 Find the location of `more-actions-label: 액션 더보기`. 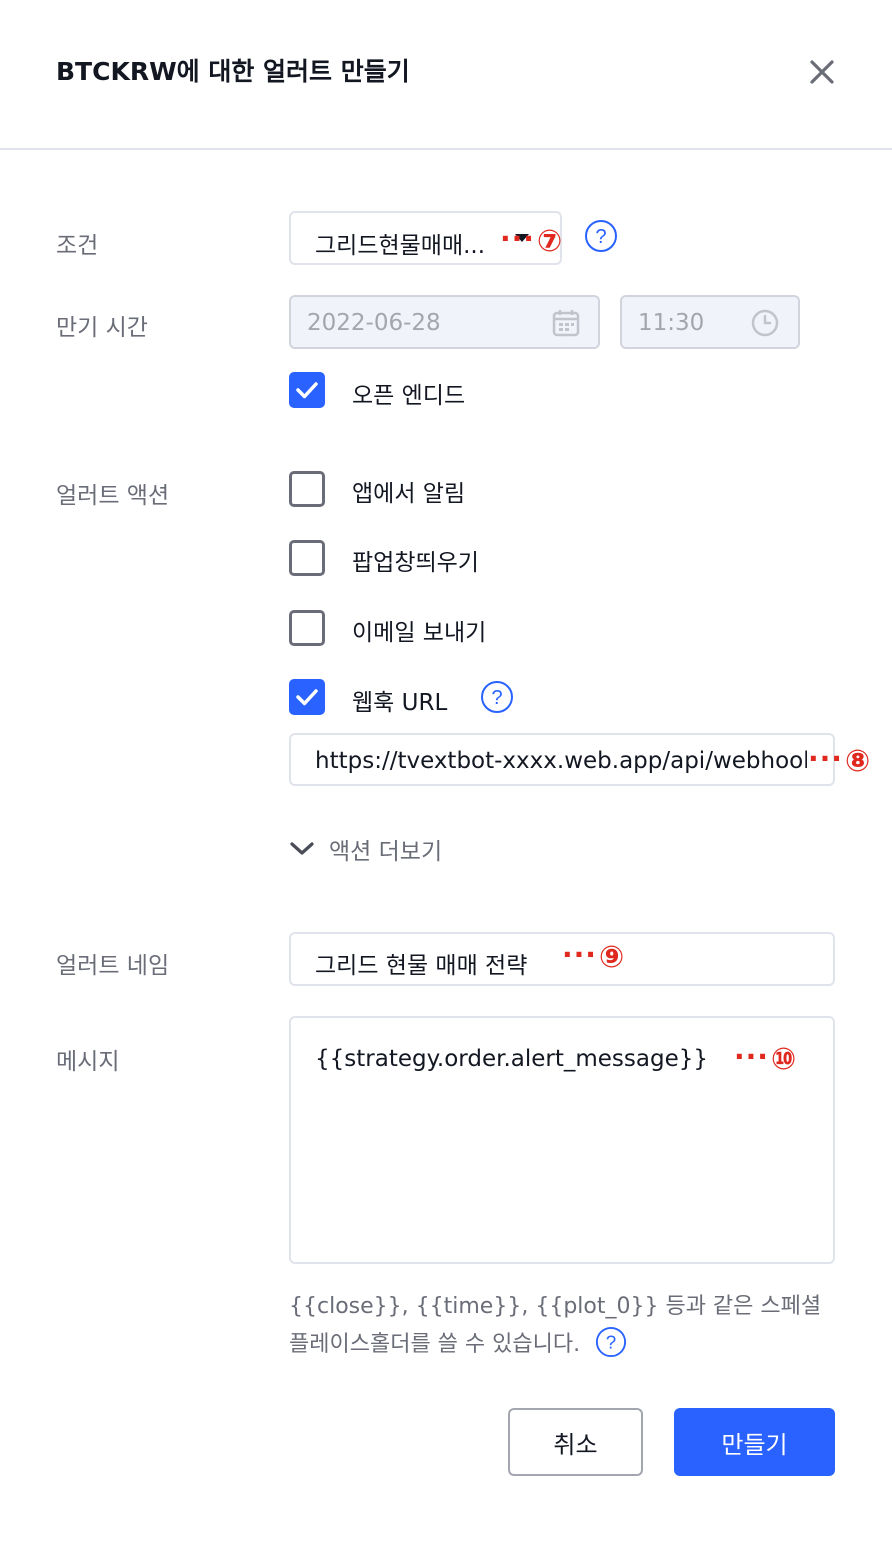

more-actions-label: 액션 더보기 is located at coordinates (386, 852).